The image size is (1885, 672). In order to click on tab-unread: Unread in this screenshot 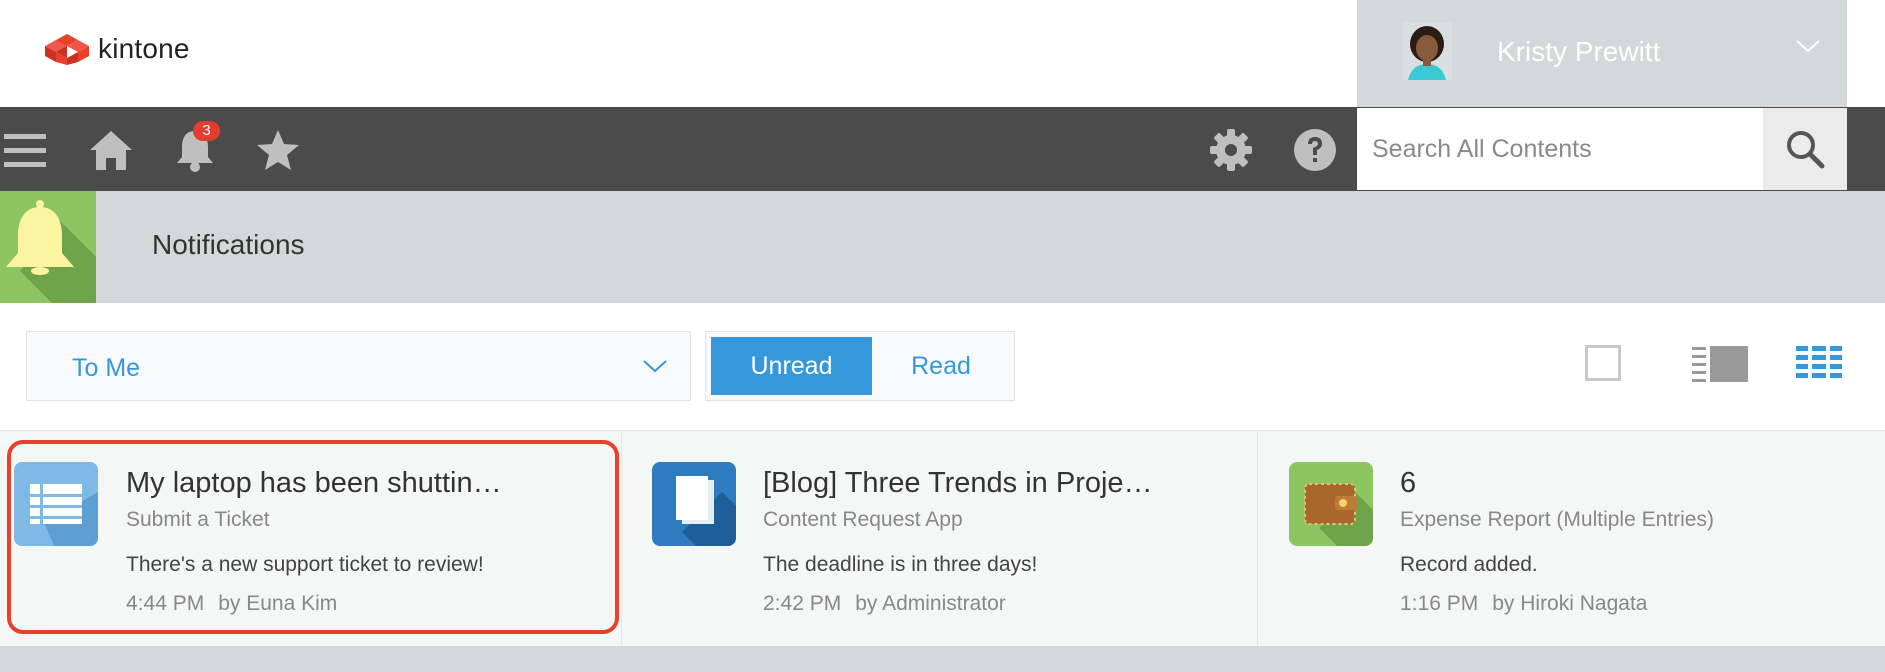, I will do `click(791, 366)`.